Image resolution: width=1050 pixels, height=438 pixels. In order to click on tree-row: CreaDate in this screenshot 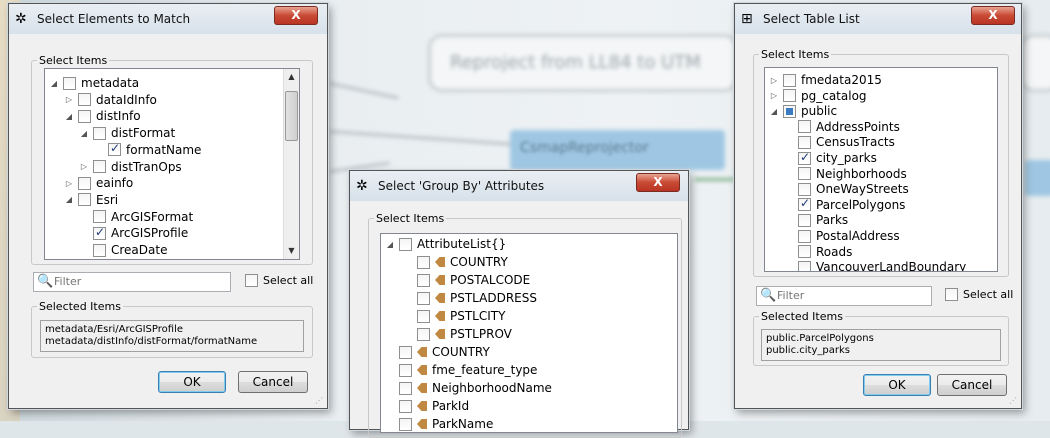, I will do `click(123, 250)`.